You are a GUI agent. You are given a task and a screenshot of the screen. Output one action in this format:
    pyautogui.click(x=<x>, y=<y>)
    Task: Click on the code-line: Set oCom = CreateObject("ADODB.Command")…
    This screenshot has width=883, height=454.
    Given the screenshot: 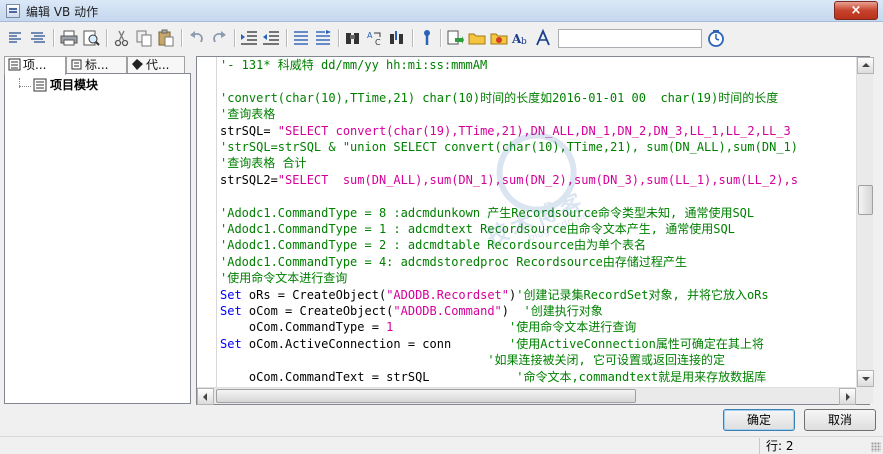 What is the action you would take?
    pyautogui.click(x=411, y=311)
    